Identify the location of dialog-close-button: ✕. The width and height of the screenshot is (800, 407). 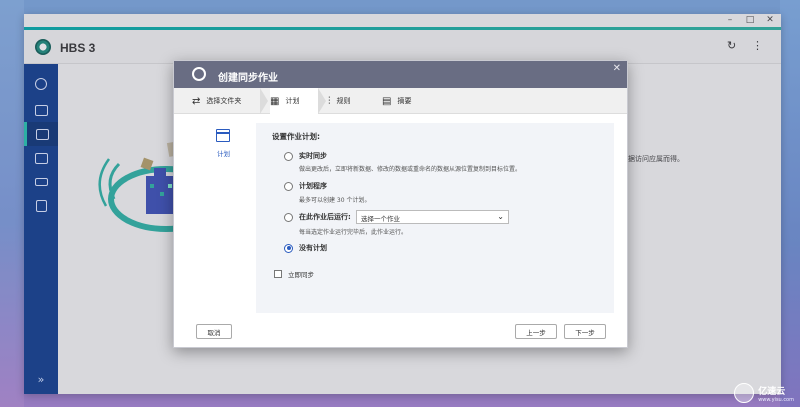
(617, 68).